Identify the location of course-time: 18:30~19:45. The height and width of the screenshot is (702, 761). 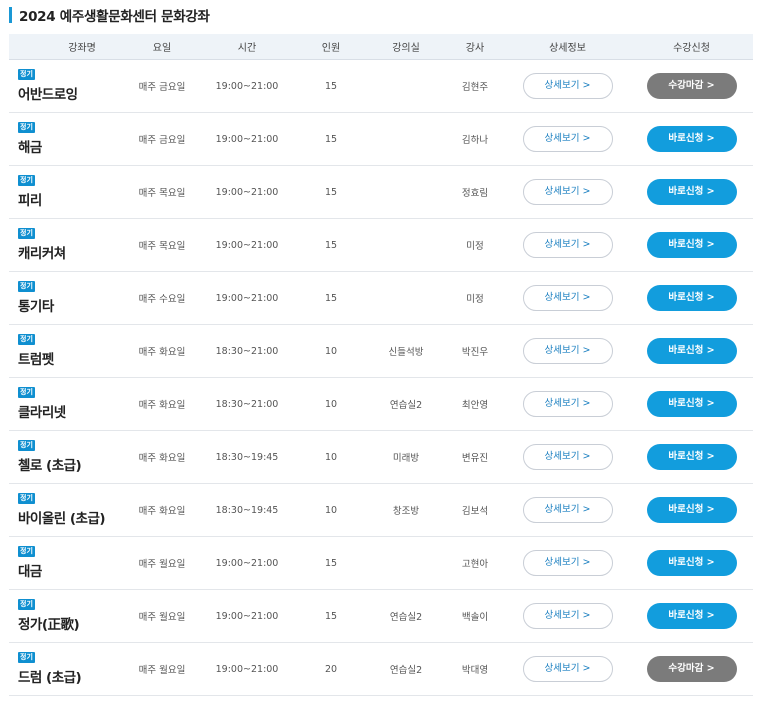
(247, 457).